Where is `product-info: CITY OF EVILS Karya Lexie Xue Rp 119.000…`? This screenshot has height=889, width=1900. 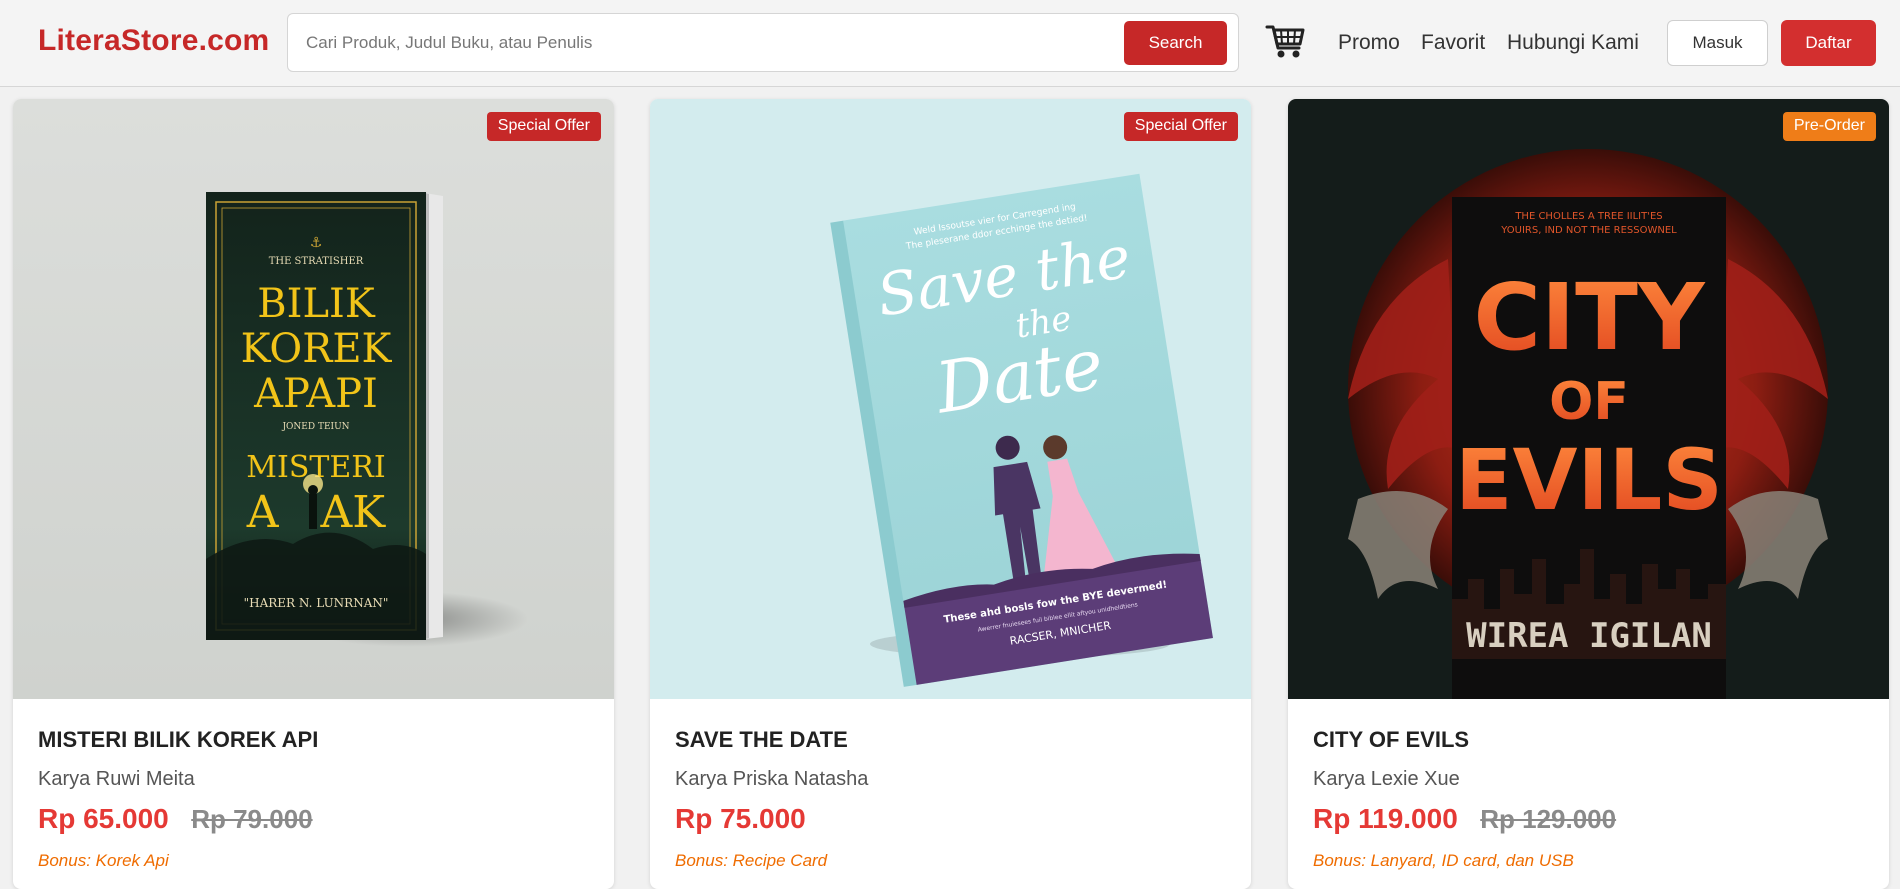 product-info: CITY OF EVILS Karya Lexie Xue Rp 119.000… is located at coordinates (1593, 799).